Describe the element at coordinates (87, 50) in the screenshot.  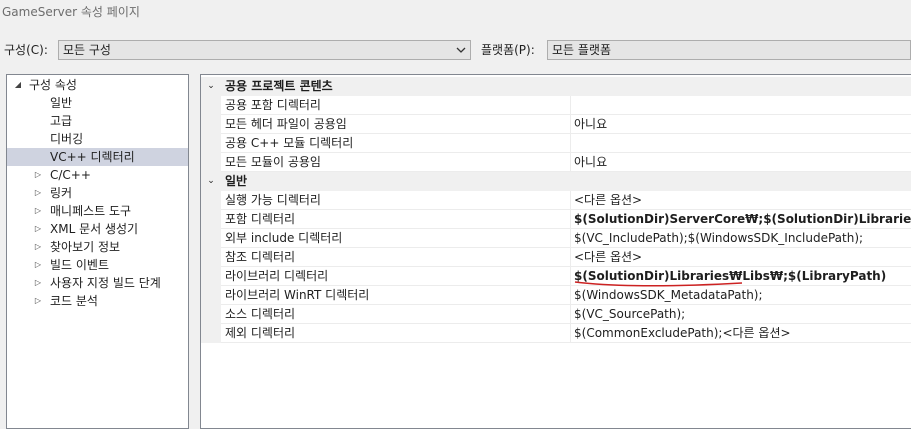
I see `configuration-value: 모든 구성` at that location.